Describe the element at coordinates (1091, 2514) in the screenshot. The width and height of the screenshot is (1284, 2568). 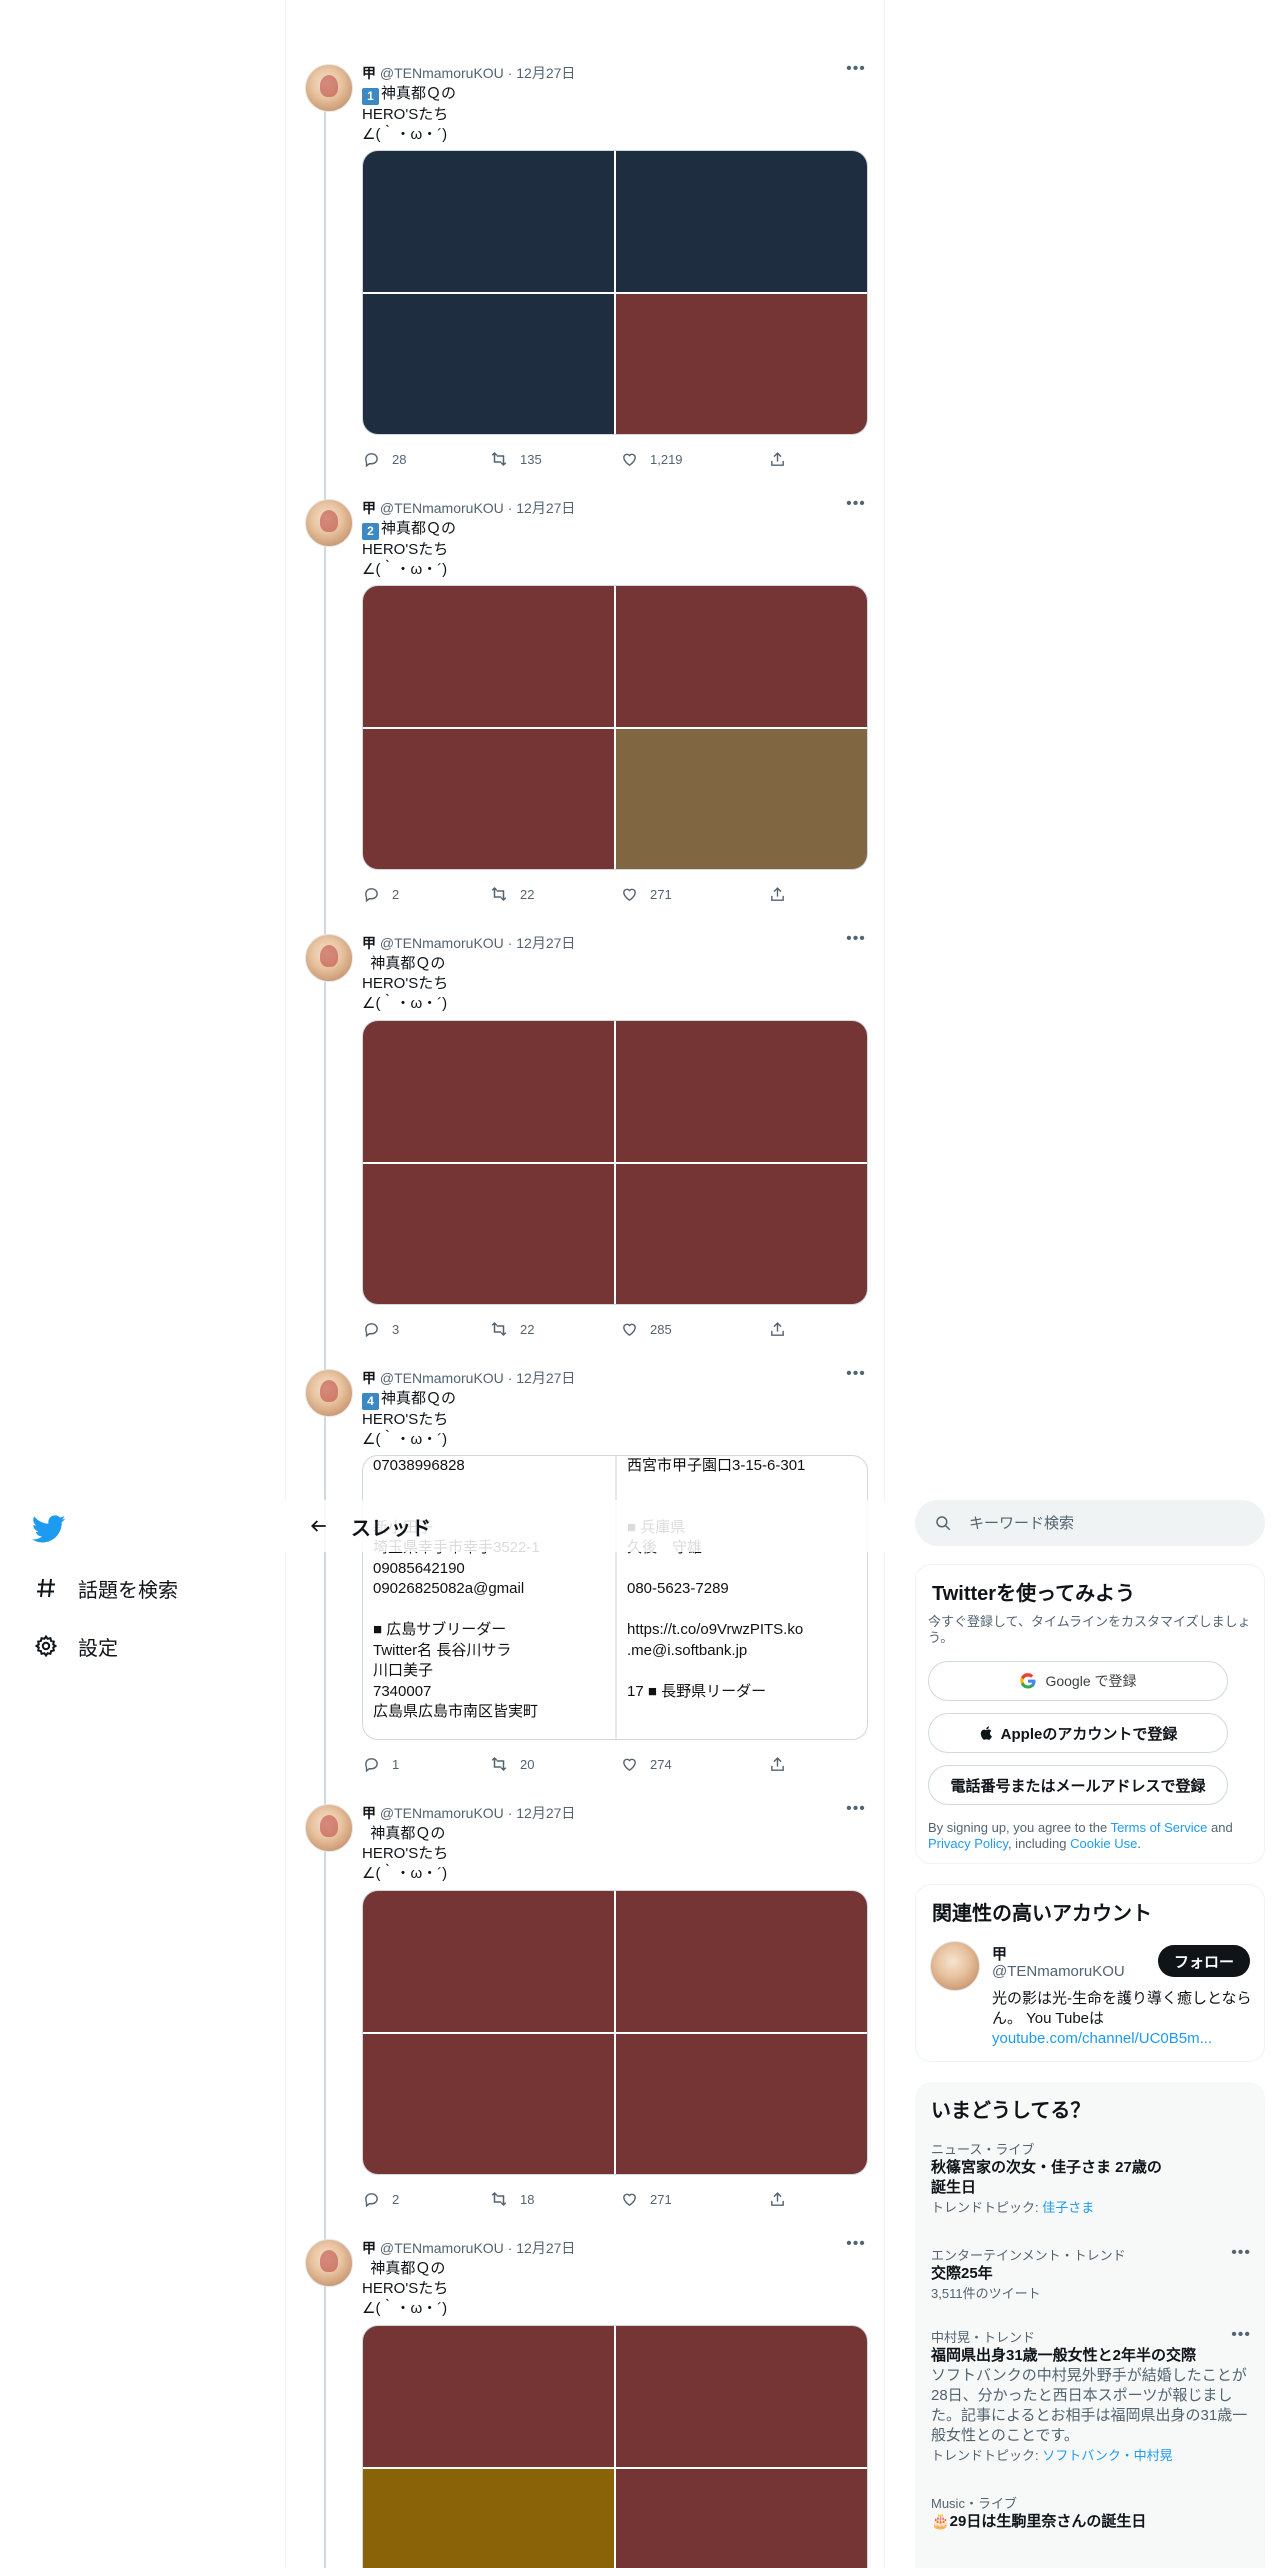
I see `trend-item: Music・ライブ 🎂29日は生駒里奈さんの誕生日` at that location.